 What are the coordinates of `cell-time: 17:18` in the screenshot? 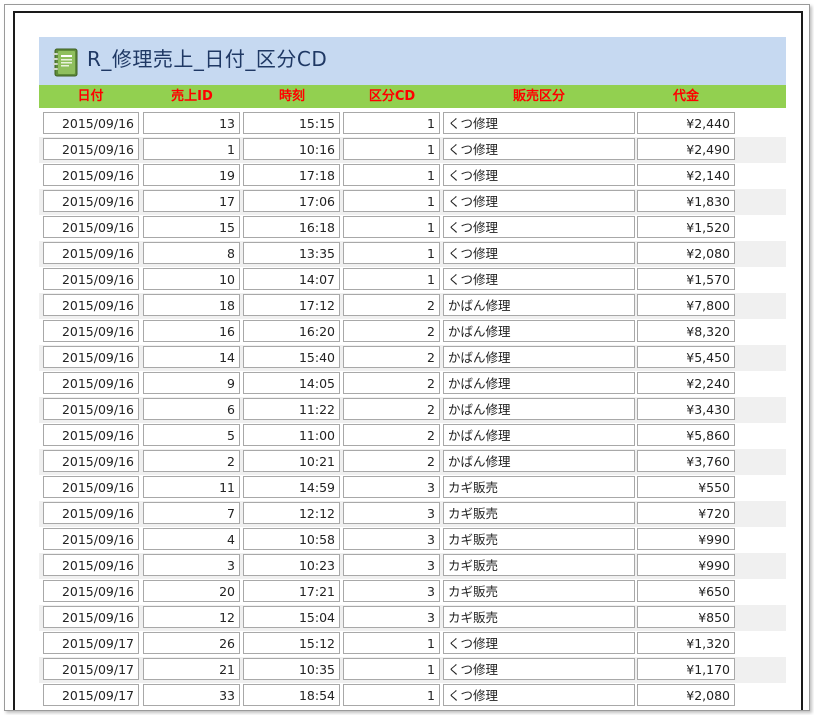 It's located at (291, 175).